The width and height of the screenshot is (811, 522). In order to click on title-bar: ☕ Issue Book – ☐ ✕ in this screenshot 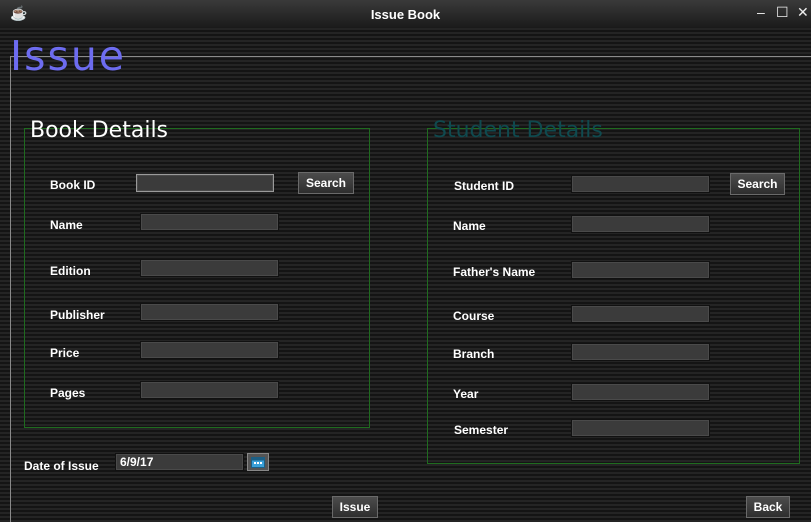, I will do `click(405, 14)`.